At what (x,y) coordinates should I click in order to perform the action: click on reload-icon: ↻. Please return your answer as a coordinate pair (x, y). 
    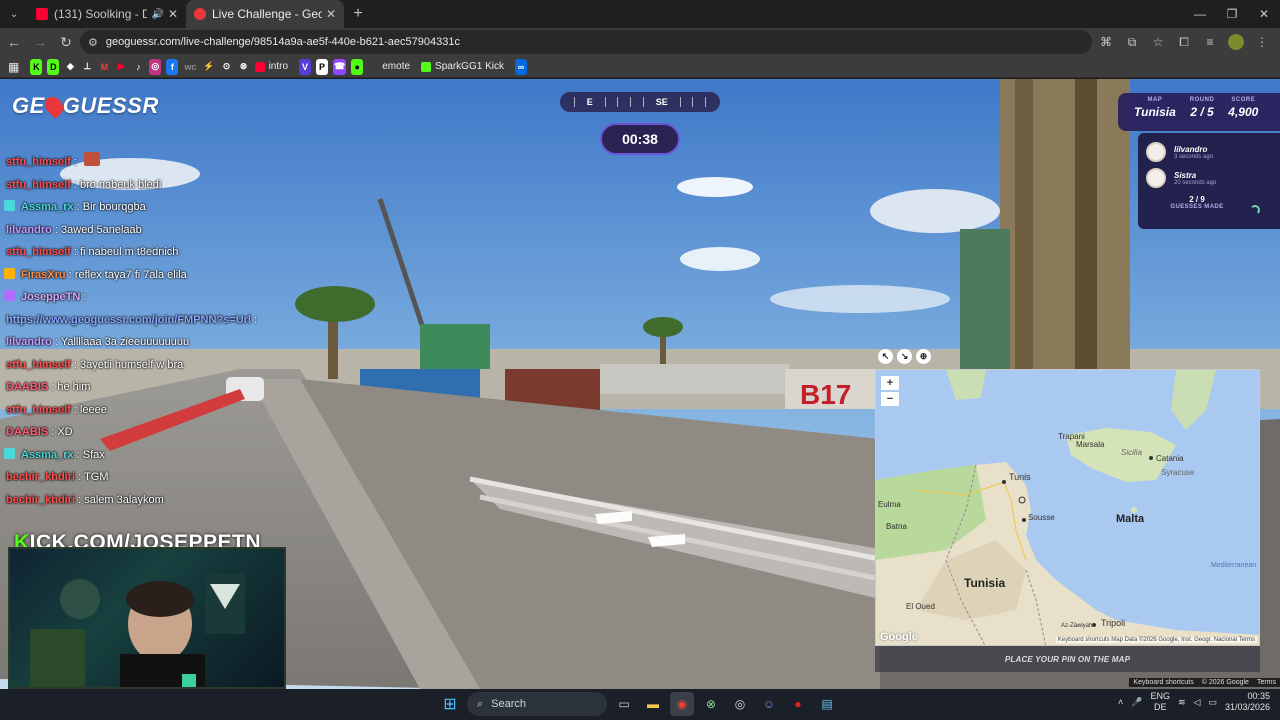
    Looking at the image, I should click on (66, 42).